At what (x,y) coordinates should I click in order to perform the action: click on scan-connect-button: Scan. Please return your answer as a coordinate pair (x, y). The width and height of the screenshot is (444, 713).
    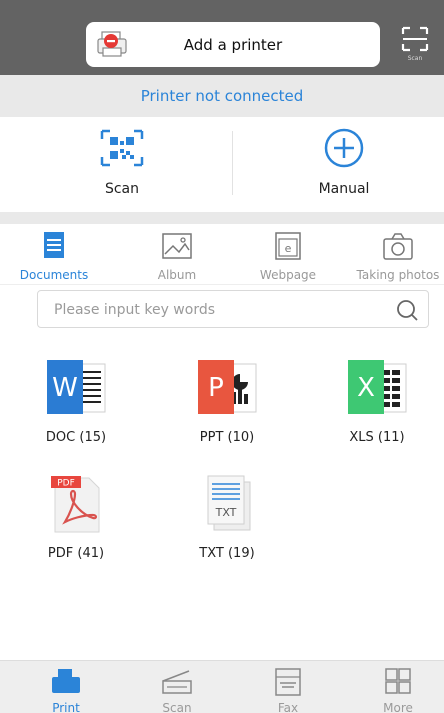
    Looking at the image, I should click on (122, 162).